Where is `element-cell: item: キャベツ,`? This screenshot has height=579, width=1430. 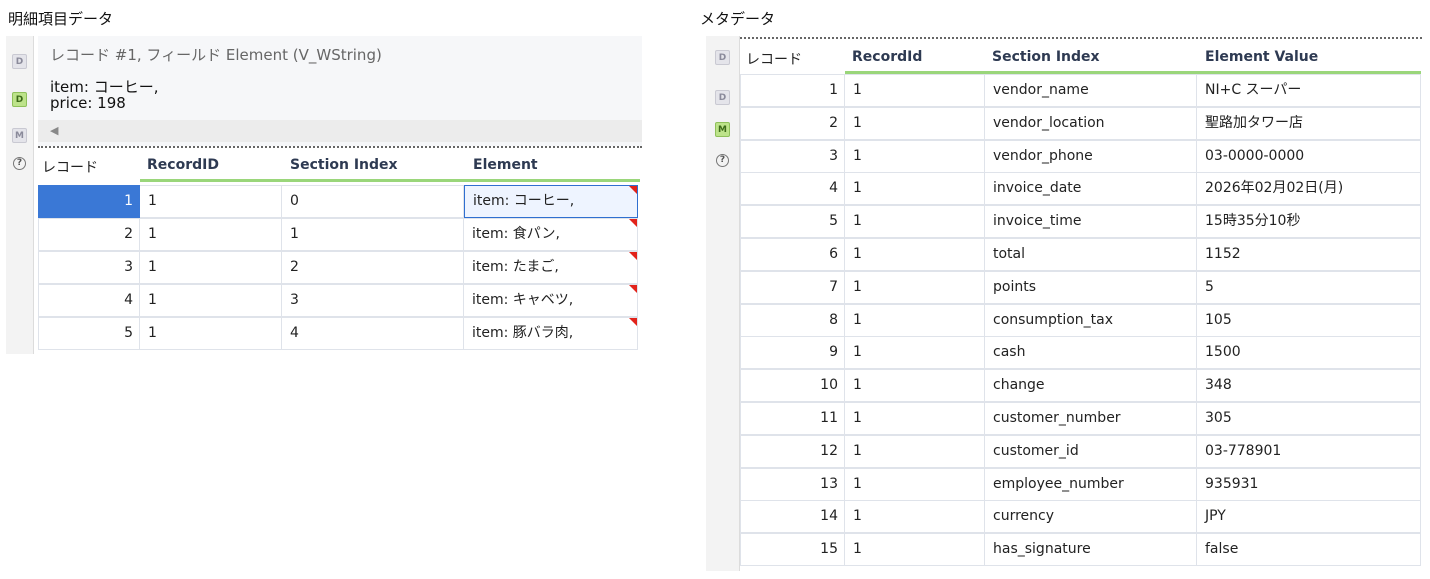
element-cell: item: キャベツ, is located at coordinates (551, 300).